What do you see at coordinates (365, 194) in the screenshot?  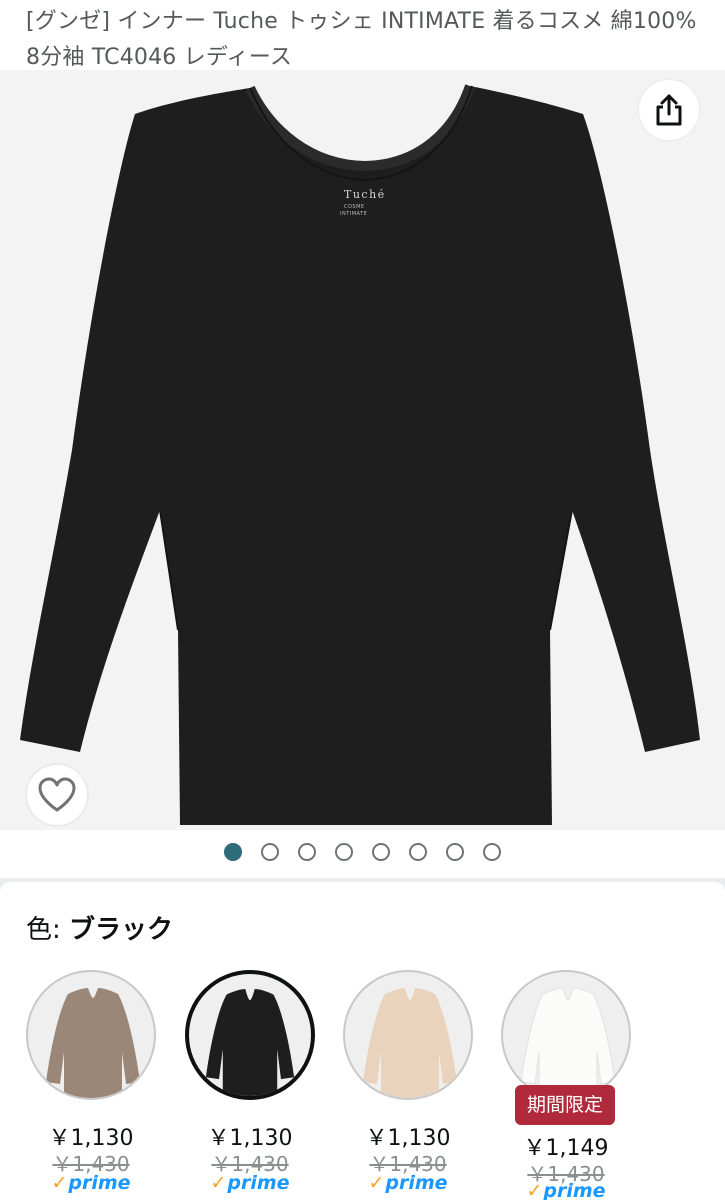 I see `garment-brand-label: Tuché` at bounding box center [365, 194].